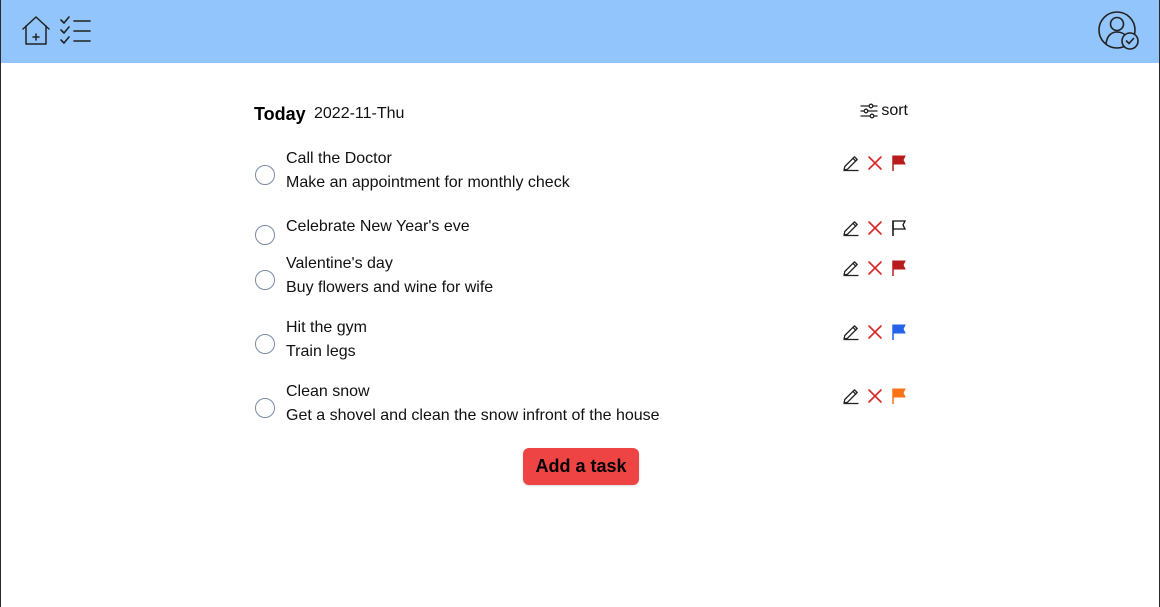 This screenshot has width=1160, height=607. What do you see at coordinates (36, 30) in the screenshot?
I see `home-add-icon` at bounding box center [36, 30].